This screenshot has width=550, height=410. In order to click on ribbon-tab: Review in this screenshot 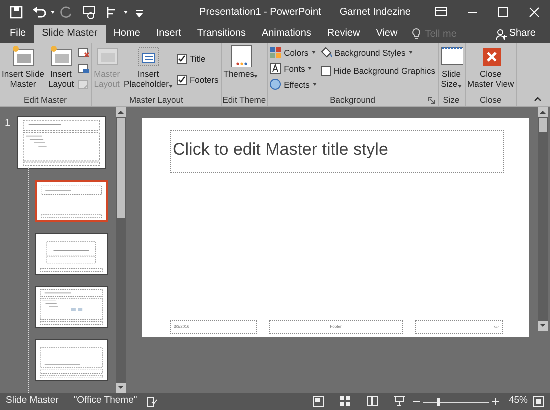, I will do `click(343, 34)`.